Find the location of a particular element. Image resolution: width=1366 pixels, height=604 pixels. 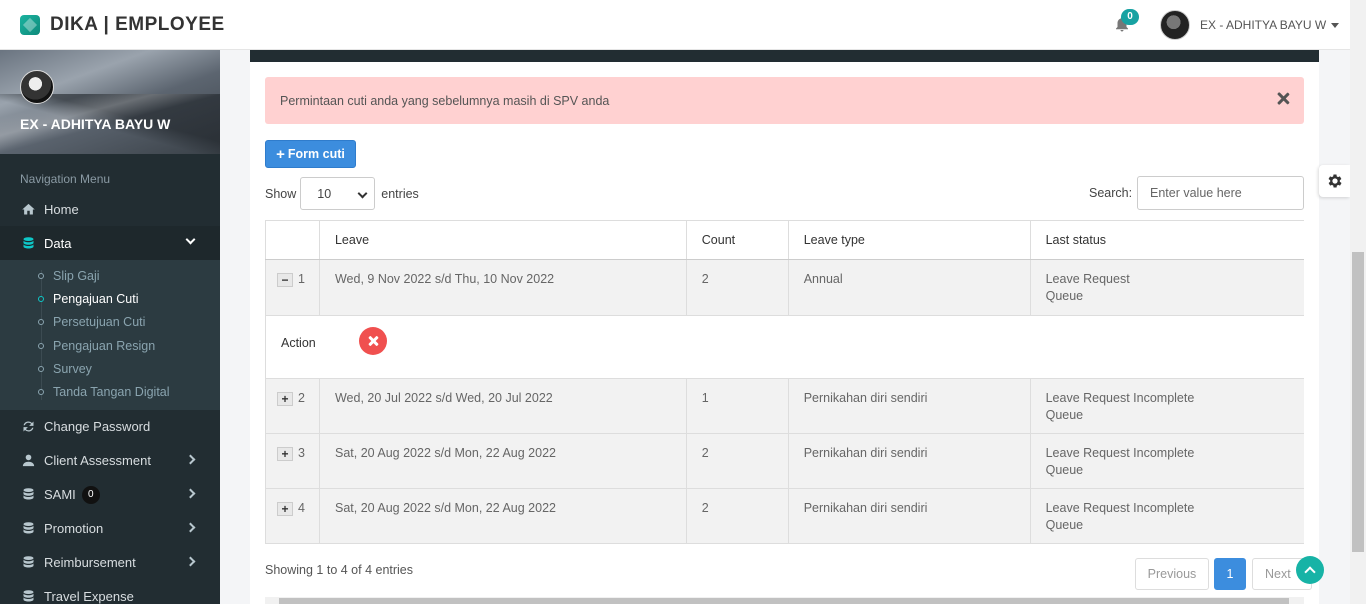

sami-count-badge: 0 is located at coordinates (90, 494).